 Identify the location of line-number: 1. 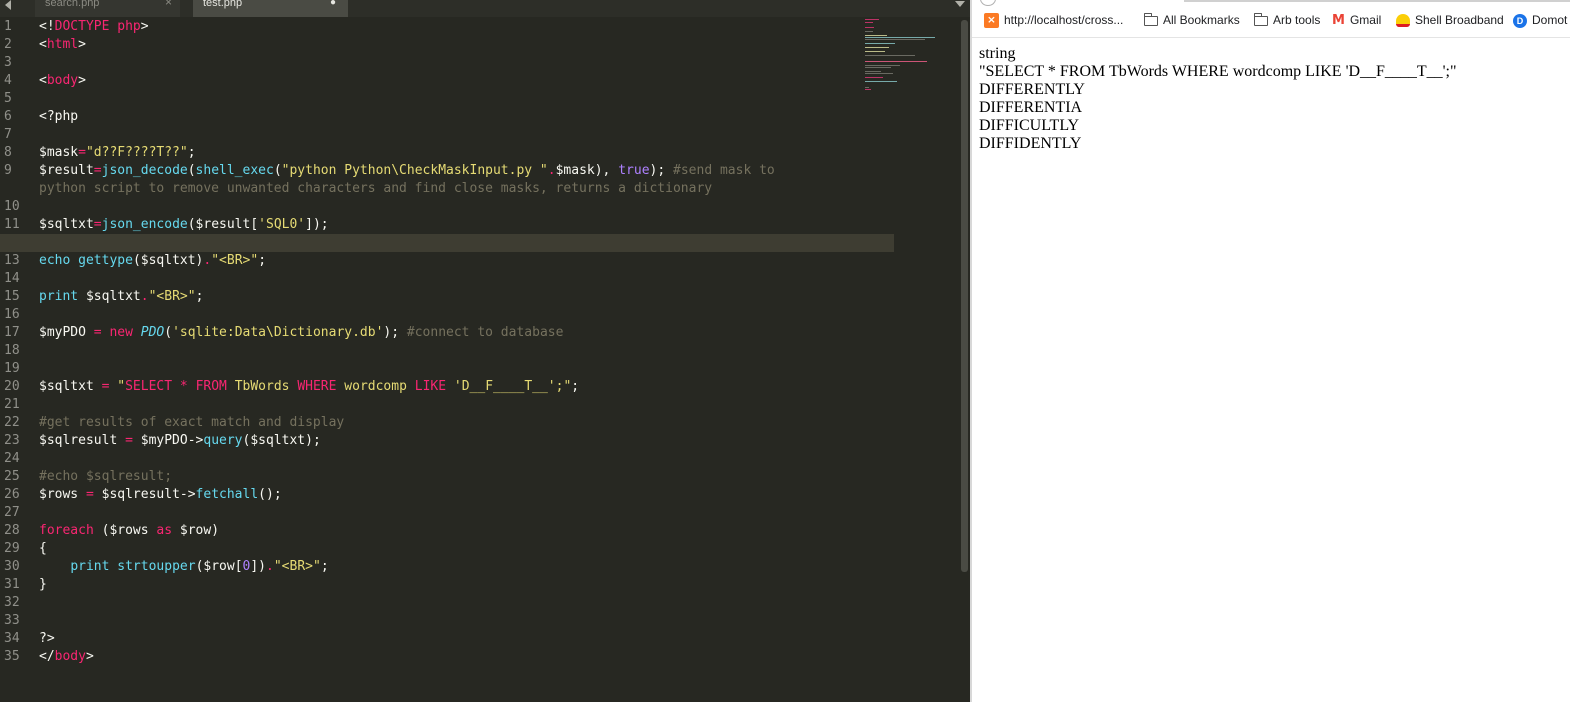
(8, 26).